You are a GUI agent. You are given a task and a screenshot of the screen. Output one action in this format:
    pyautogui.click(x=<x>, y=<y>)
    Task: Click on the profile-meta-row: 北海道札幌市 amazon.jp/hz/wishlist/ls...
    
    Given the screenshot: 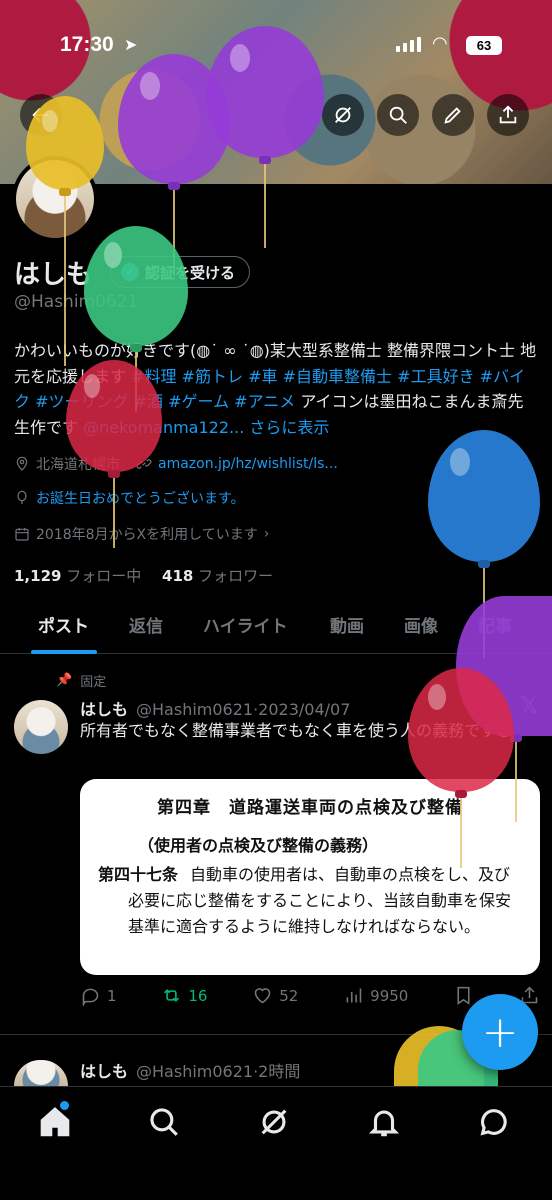 What is the action you would take?
    pyautogui.click(x=176, y=464)
    